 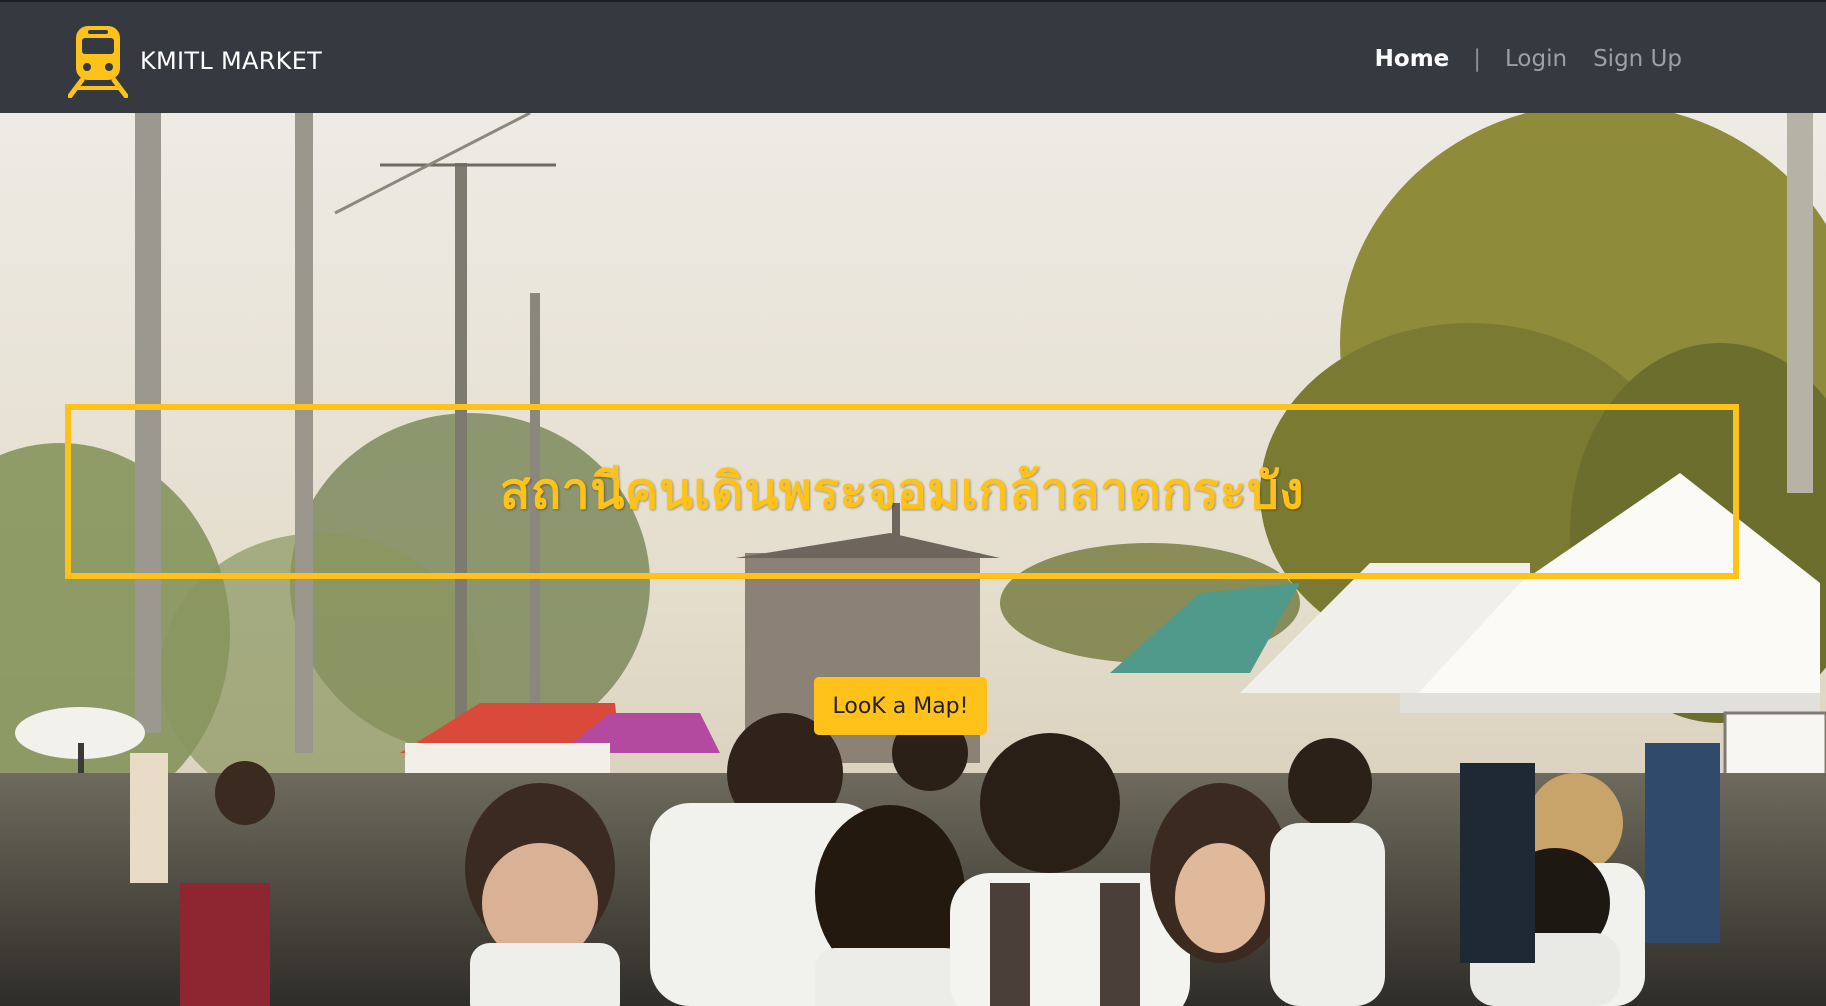 I want to click on hero-title: สถานีคนเดินพระจอมเกล้าลาดกระบัง, so click(x=902, y=491).